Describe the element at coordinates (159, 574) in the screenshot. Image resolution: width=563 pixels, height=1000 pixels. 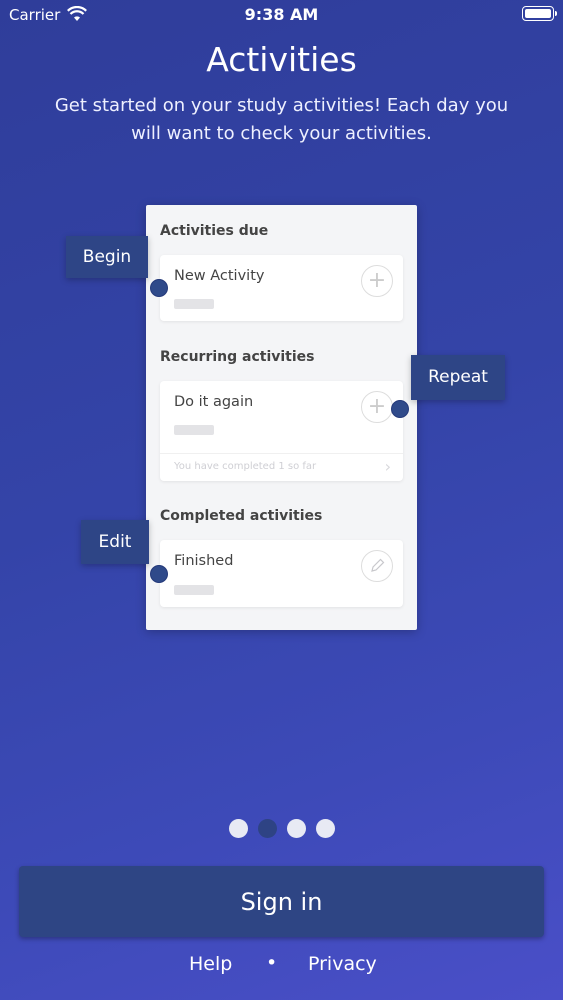
I see `callout-edit-marker` at that location.